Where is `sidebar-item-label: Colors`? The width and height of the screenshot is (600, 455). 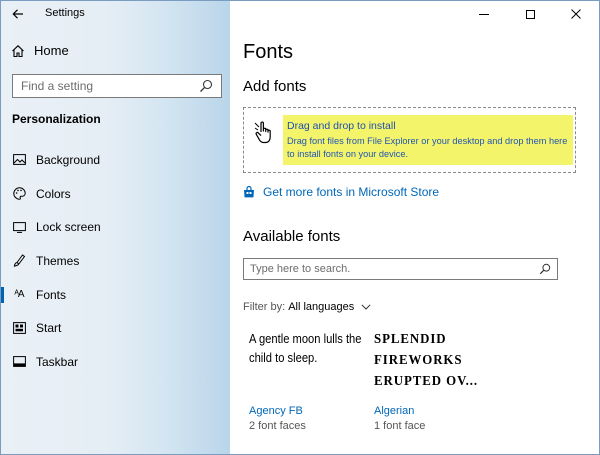
sidebar-item-label: Colors is located at coordinates (53, 193).